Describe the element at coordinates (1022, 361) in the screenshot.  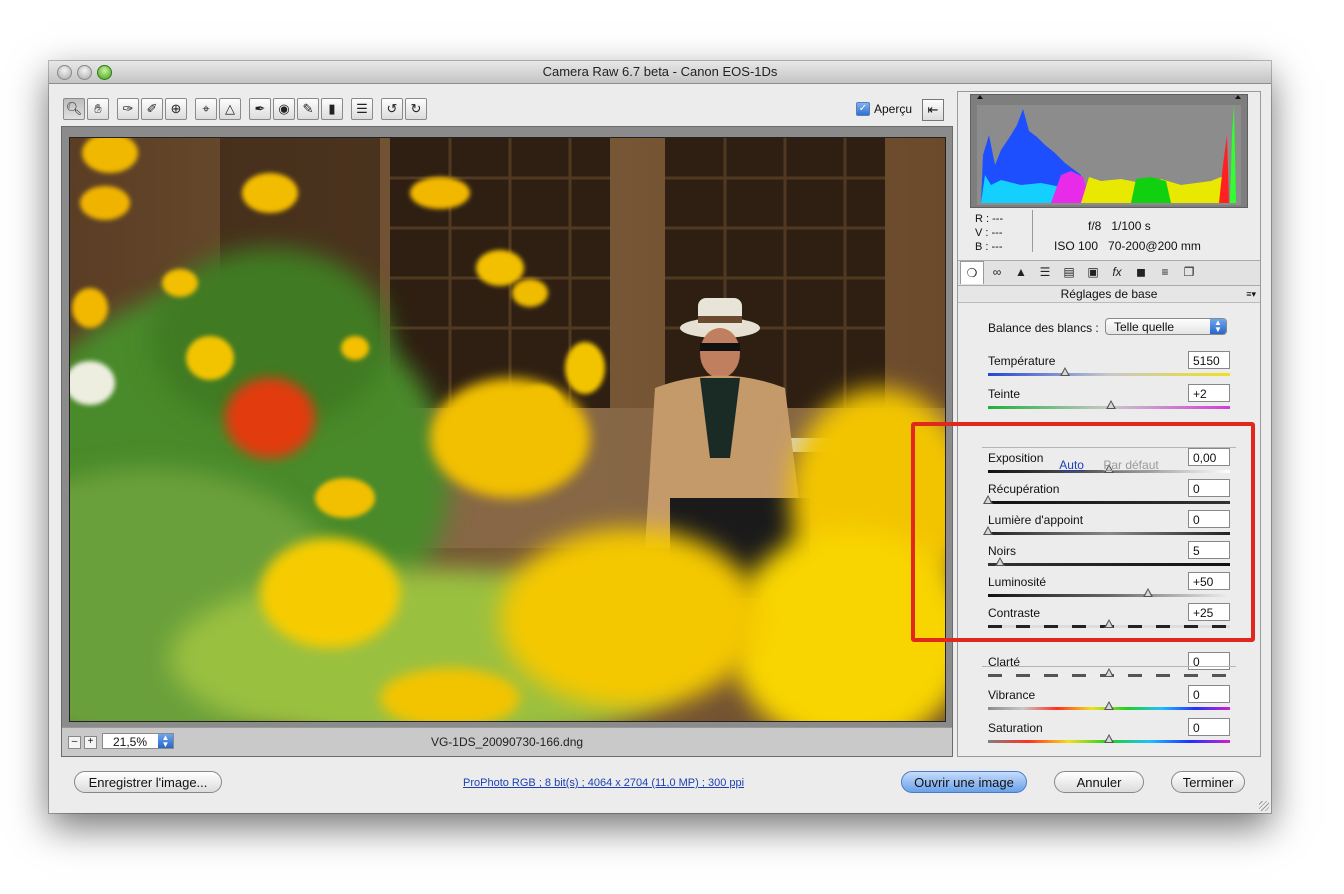
I see `slider-label: Température` at that location.